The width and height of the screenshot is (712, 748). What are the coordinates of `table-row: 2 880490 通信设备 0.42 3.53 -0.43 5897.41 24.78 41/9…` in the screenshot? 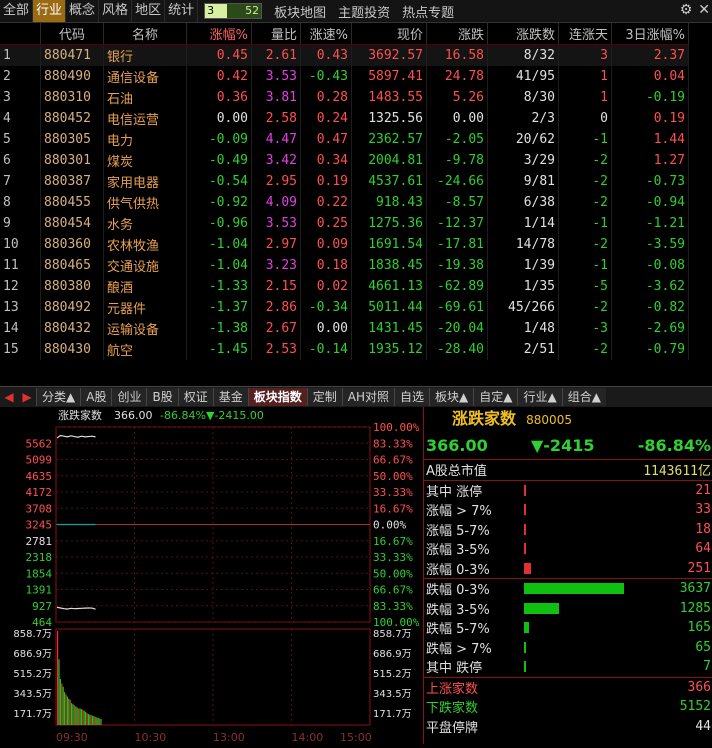 It's located at (344, 76).